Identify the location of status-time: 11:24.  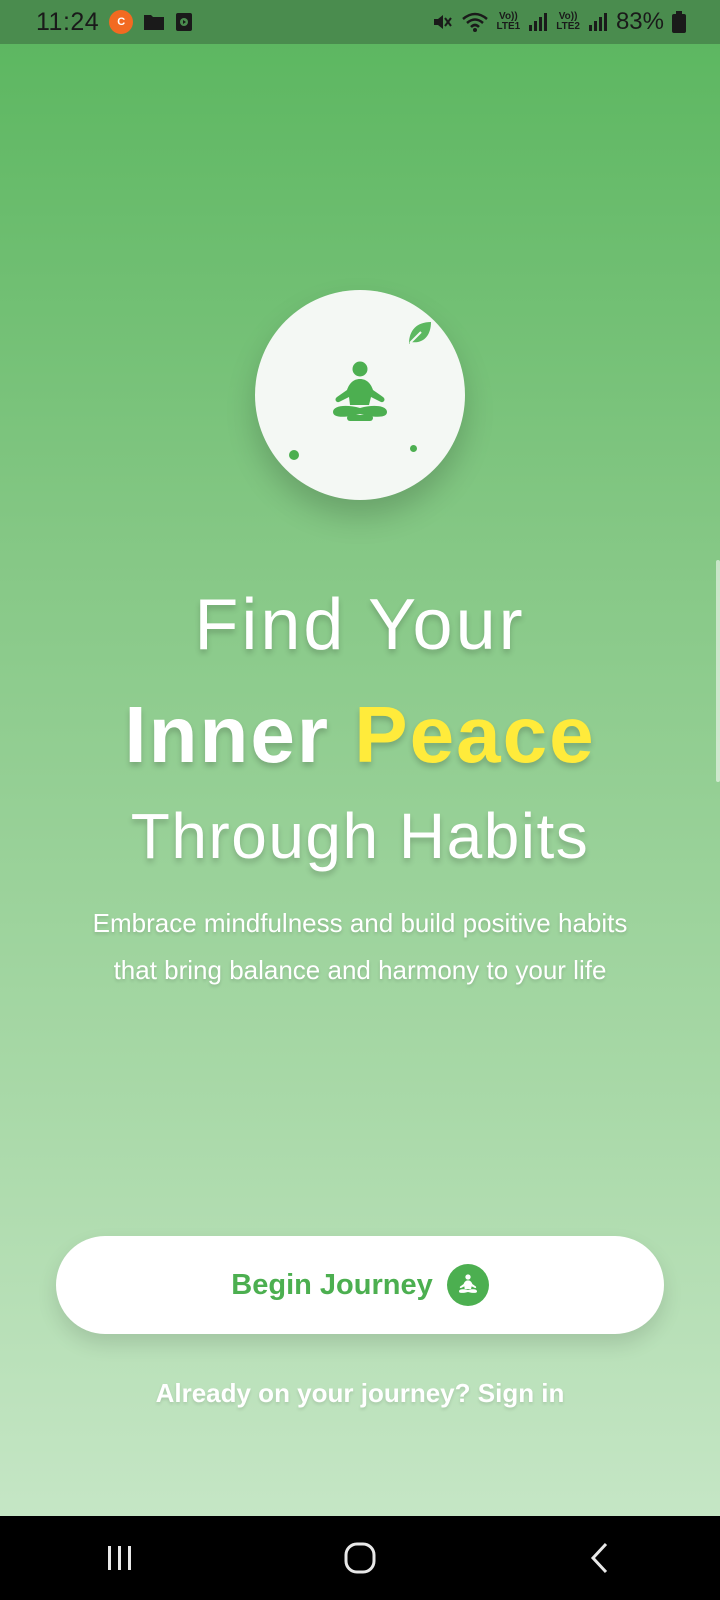
(68, 21).